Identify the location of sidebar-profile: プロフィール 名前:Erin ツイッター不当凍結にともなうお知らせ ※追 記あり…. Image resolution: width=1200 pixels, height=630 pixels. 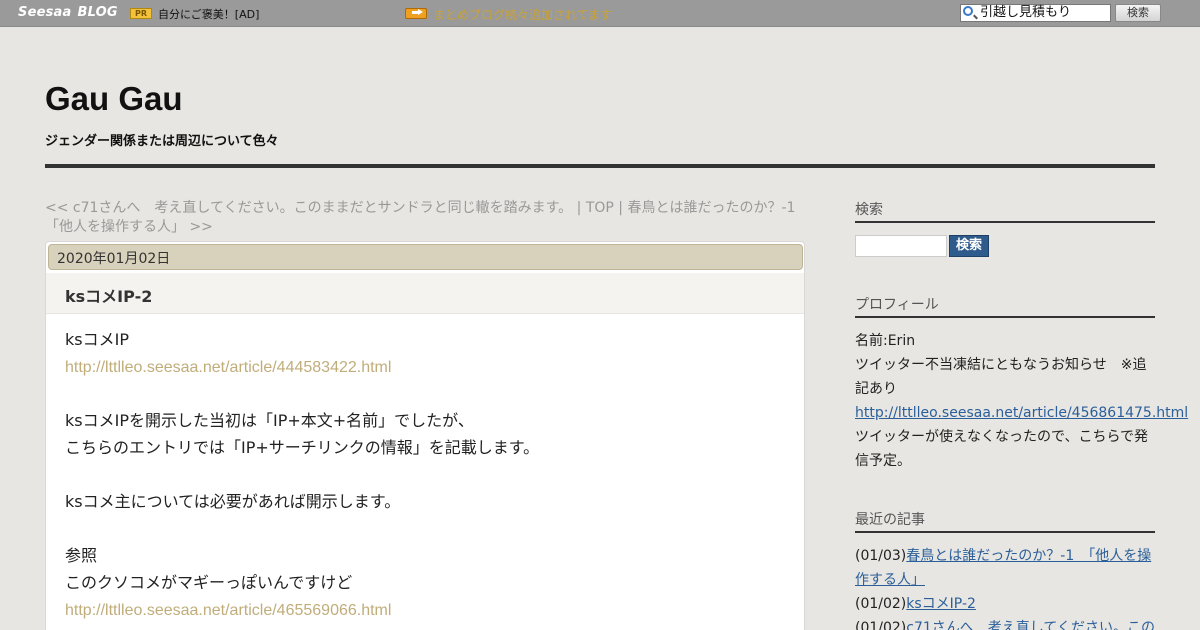
(1021, 383).